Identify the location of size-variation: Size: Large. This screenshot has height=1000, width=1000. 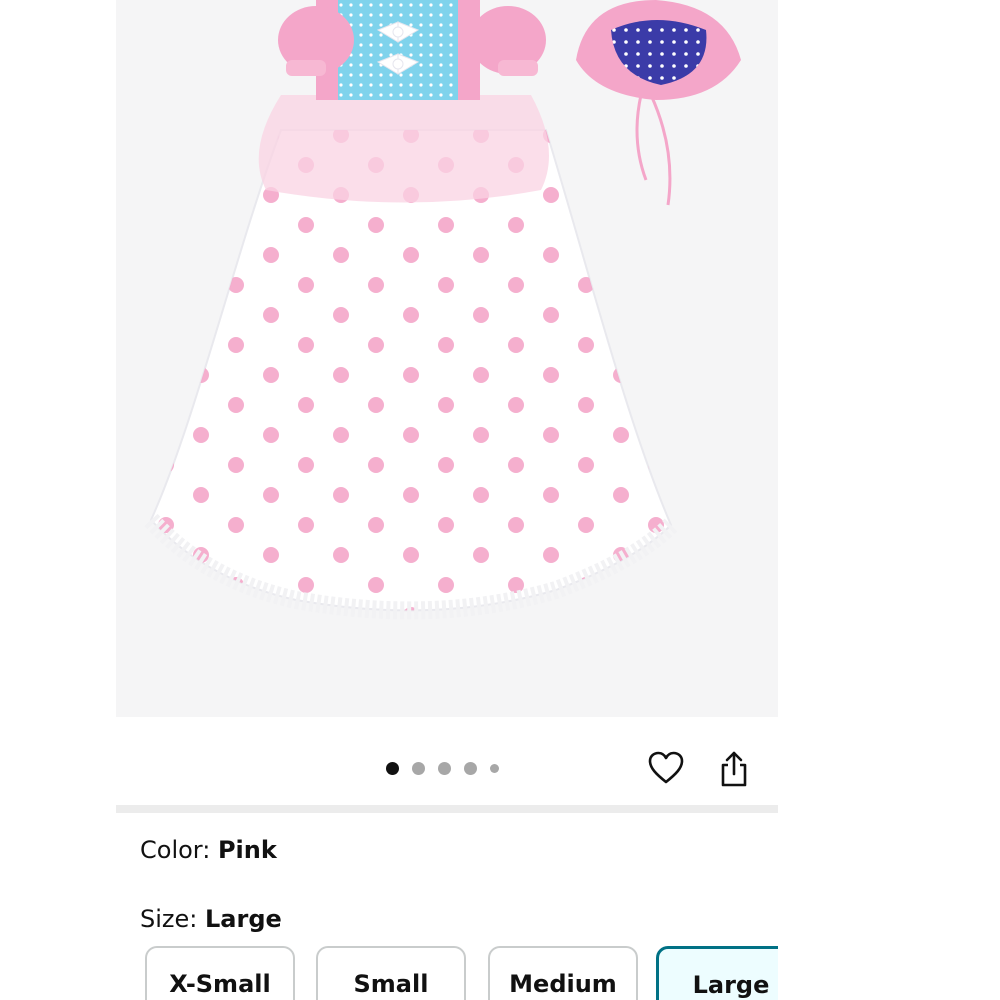
(211, 919).